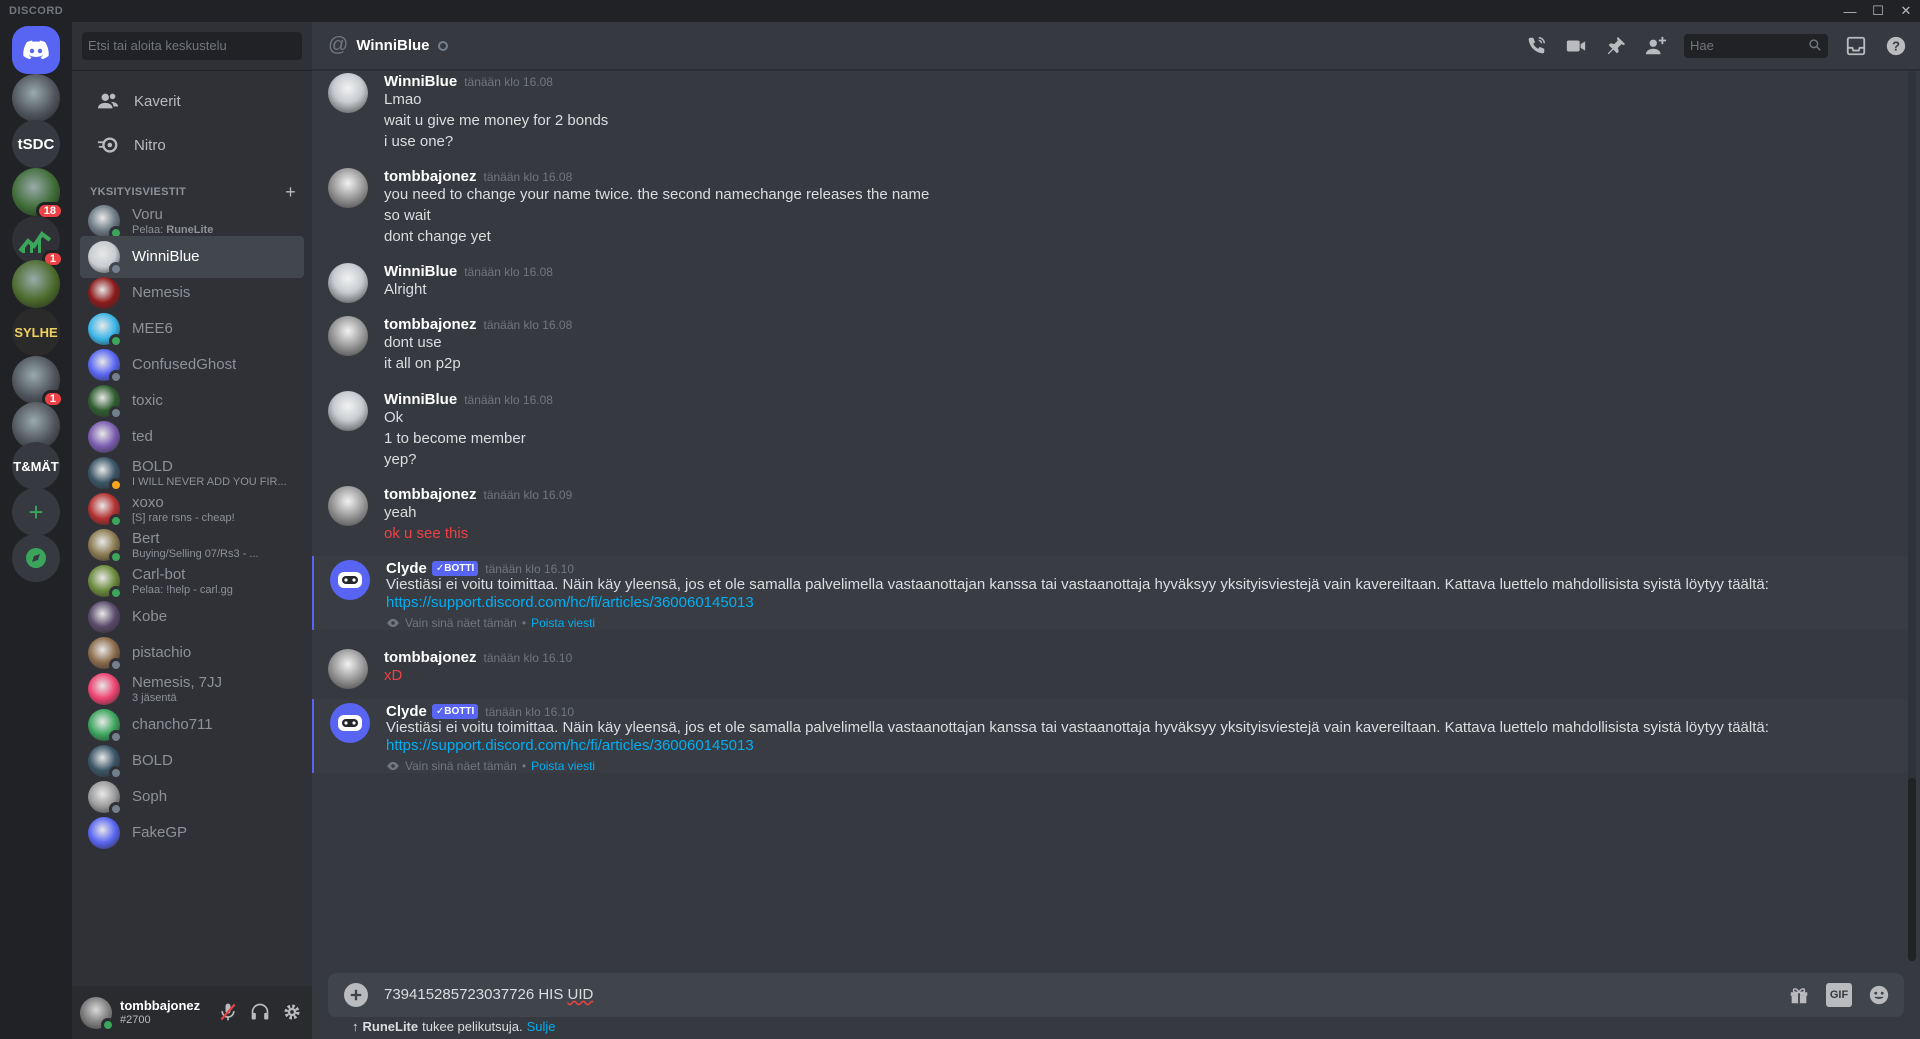 This screenshot has height=1039, width=1920. I want to click on discord-logo-icon, so click(36, 50).